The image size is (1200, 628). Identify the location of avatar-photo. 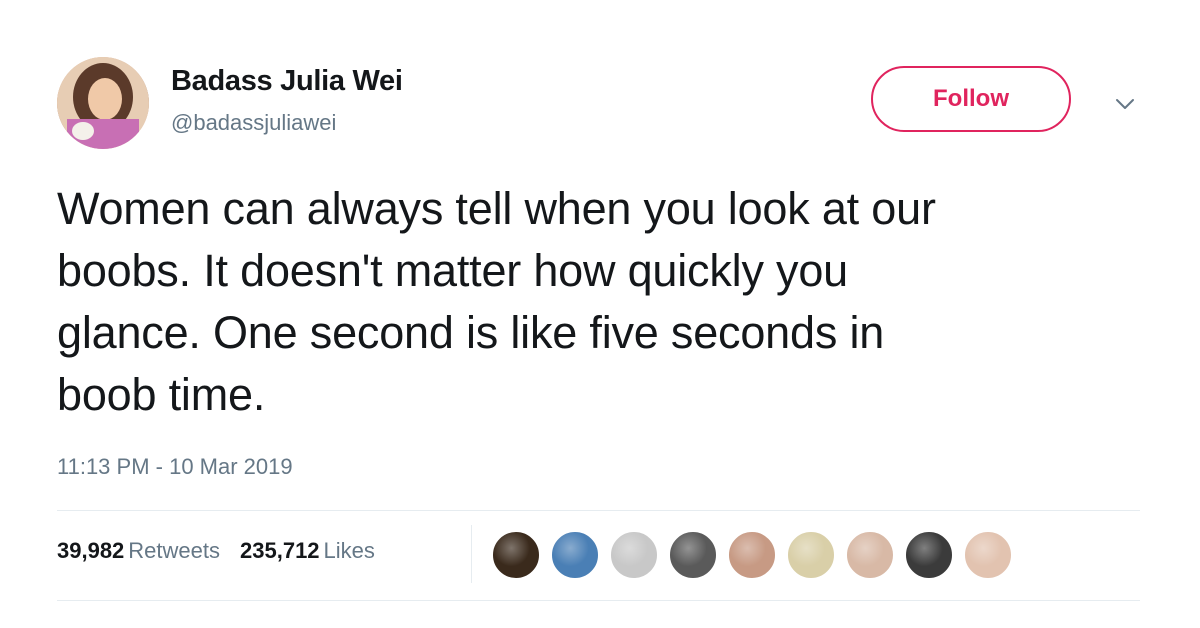
(103, 103).